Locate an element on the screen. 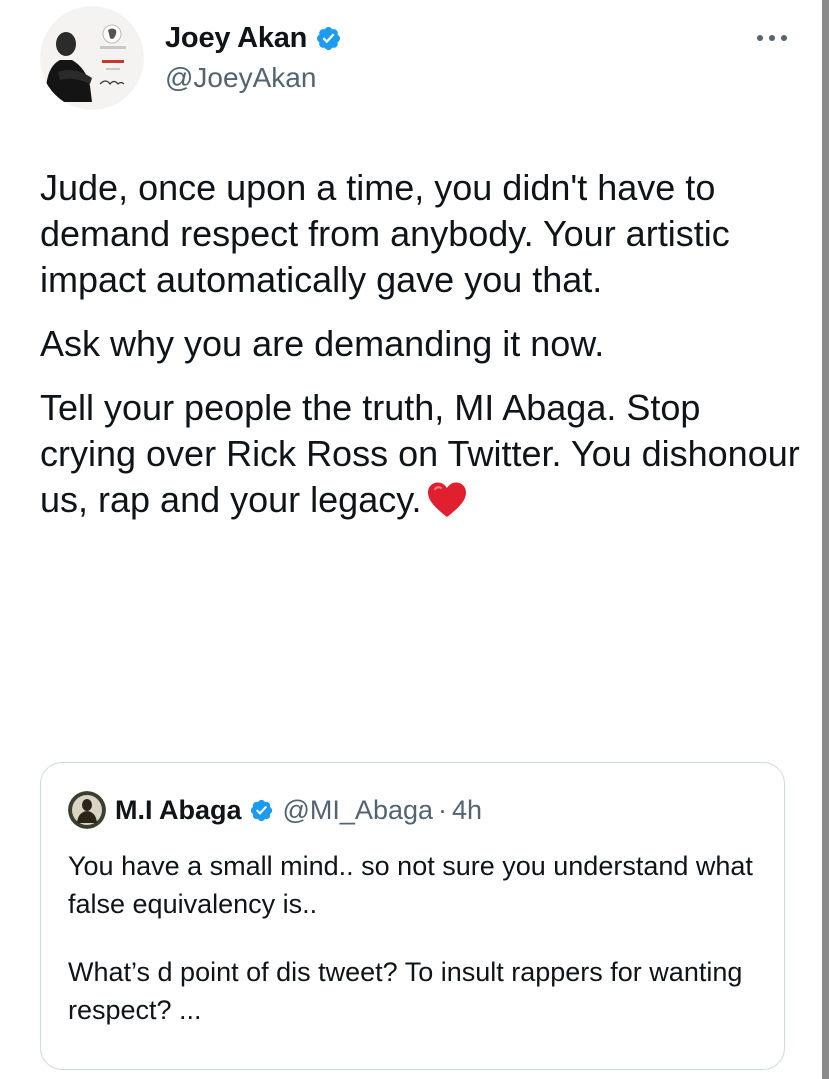  quoted-author-display-name: M.I Abaga is located at coordinates (178, 810).